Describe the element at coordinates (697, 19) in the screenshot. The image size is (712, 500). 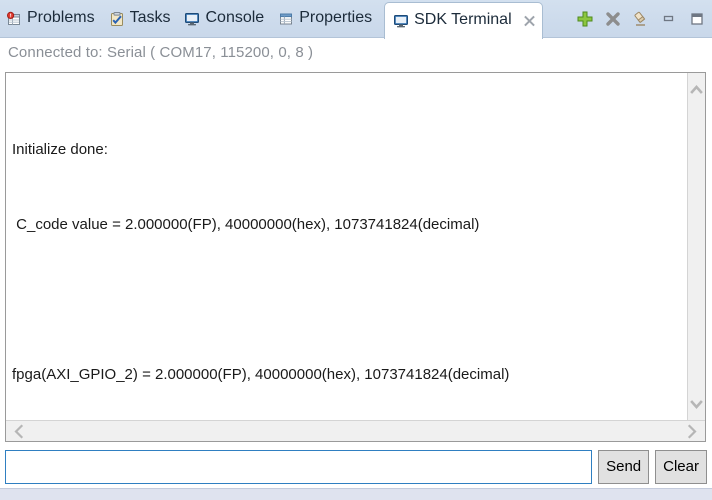
I see `maximize-icon` at that location.